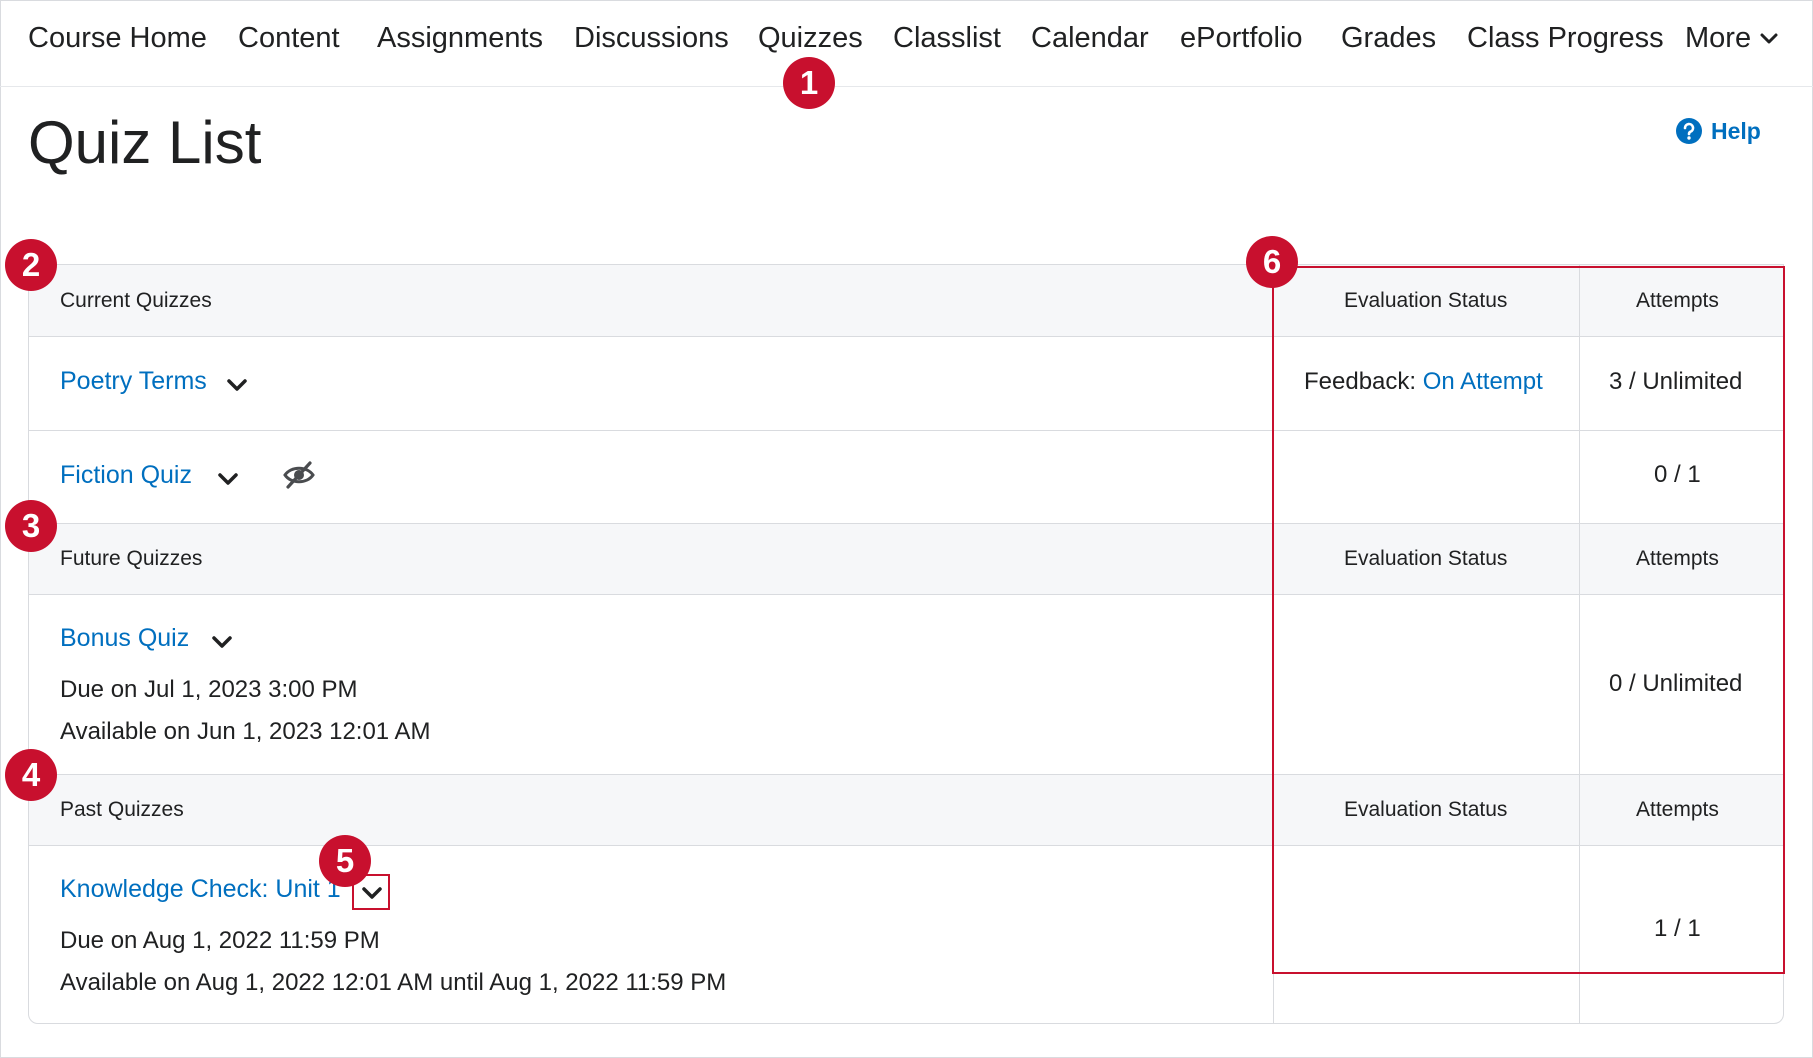  Describe the element at coordinates (809, 83) in the screenshot. I see `annotation-badge-1: 1` at that location.